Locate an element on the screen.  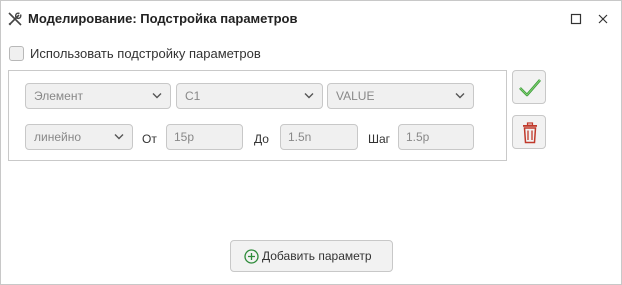
element-select-value: Элемент is located at coordinates (58, 96).